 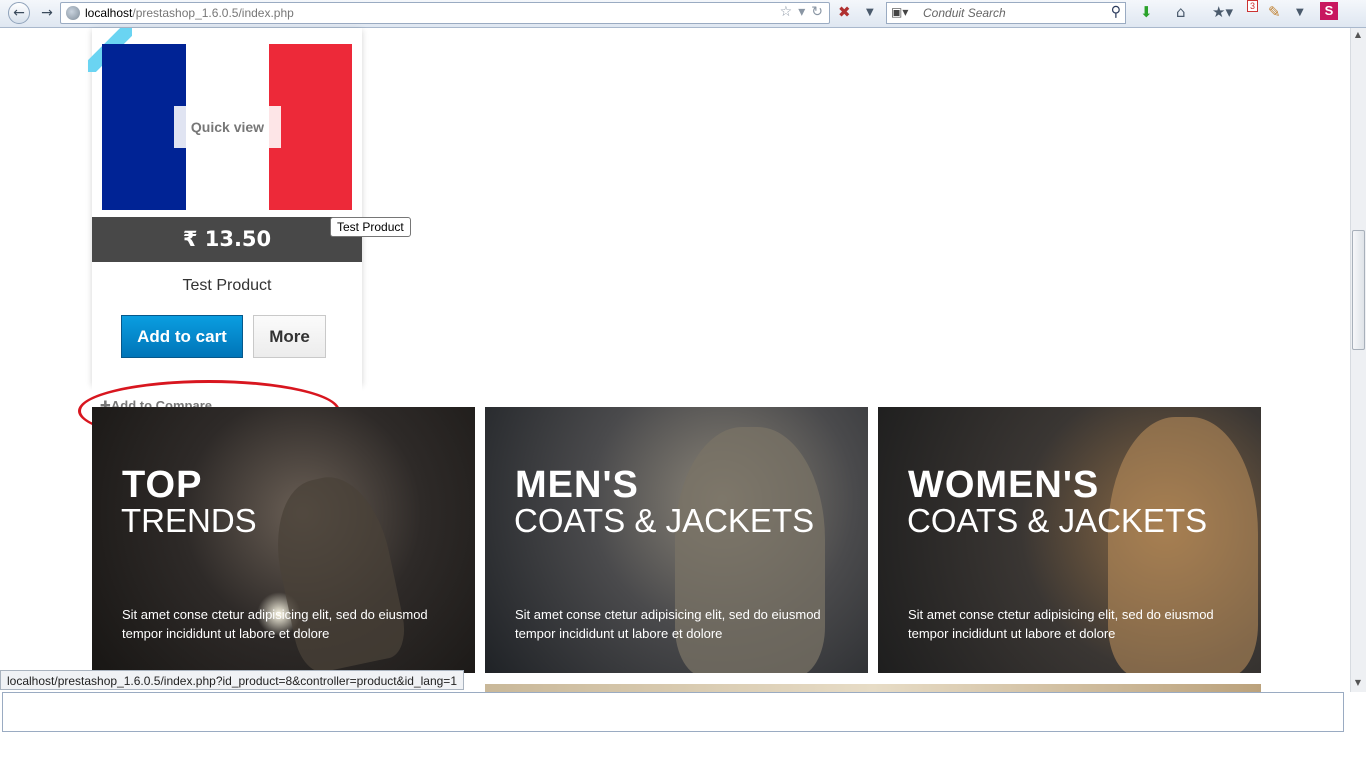 What do you see at coordinates (1146, 12) in the screenshot?
I see `download-icon: ⬇` at bounding box center [1146, 12].